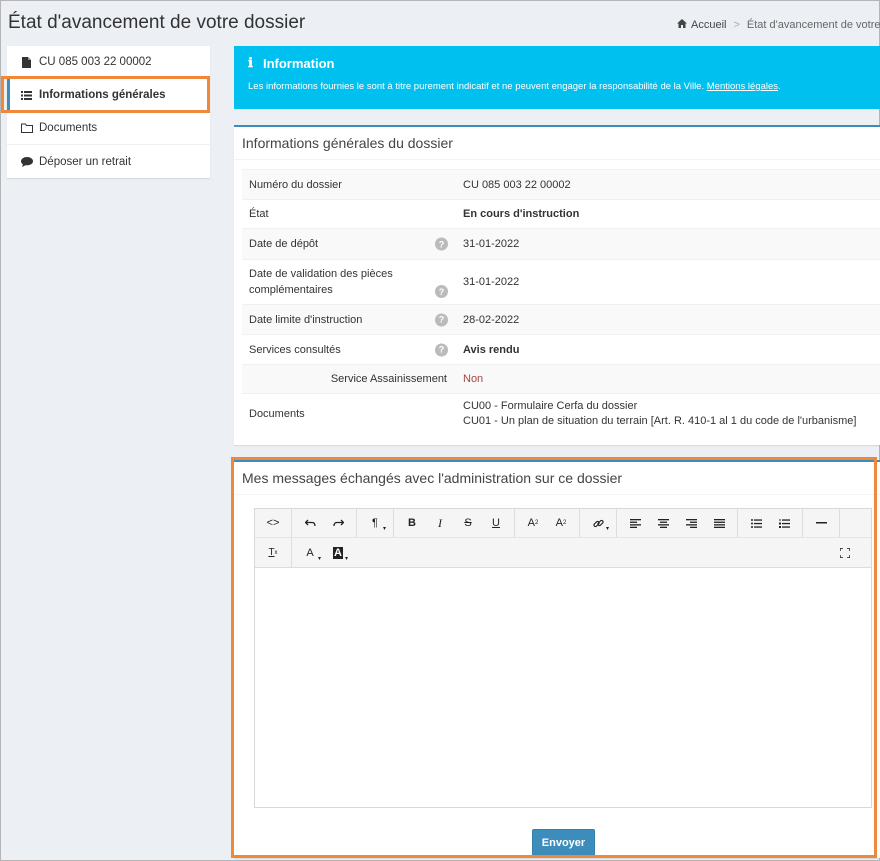  Describe the element at coordinates (557, 143) in the screenshot. I see `dossier-info-title: Informations générales du dossier` at that location.